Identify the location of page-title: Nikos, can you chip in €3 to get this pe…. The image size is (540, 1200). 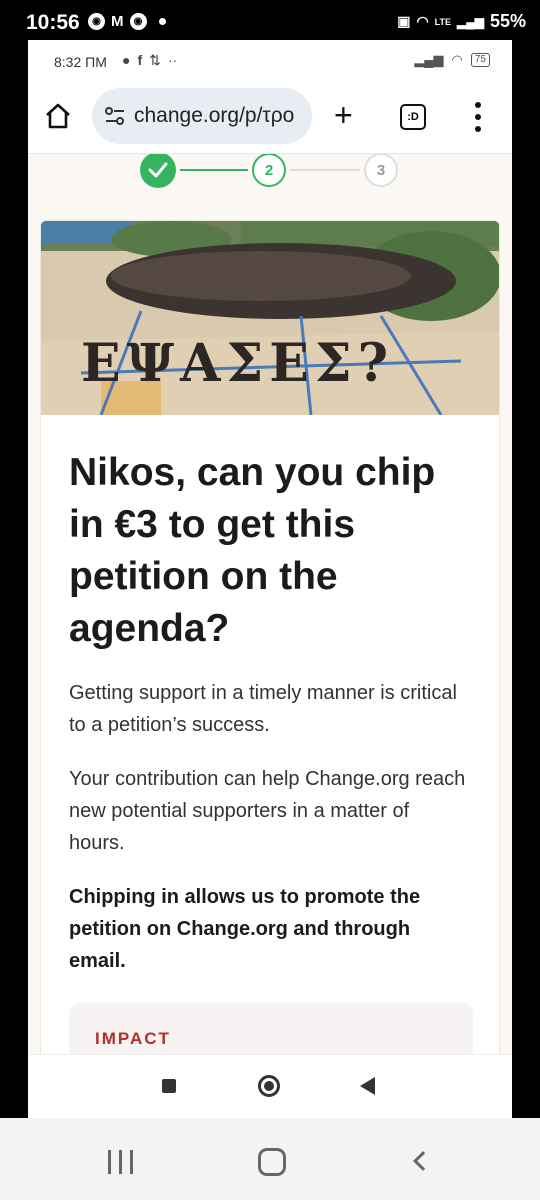
(252, 550).